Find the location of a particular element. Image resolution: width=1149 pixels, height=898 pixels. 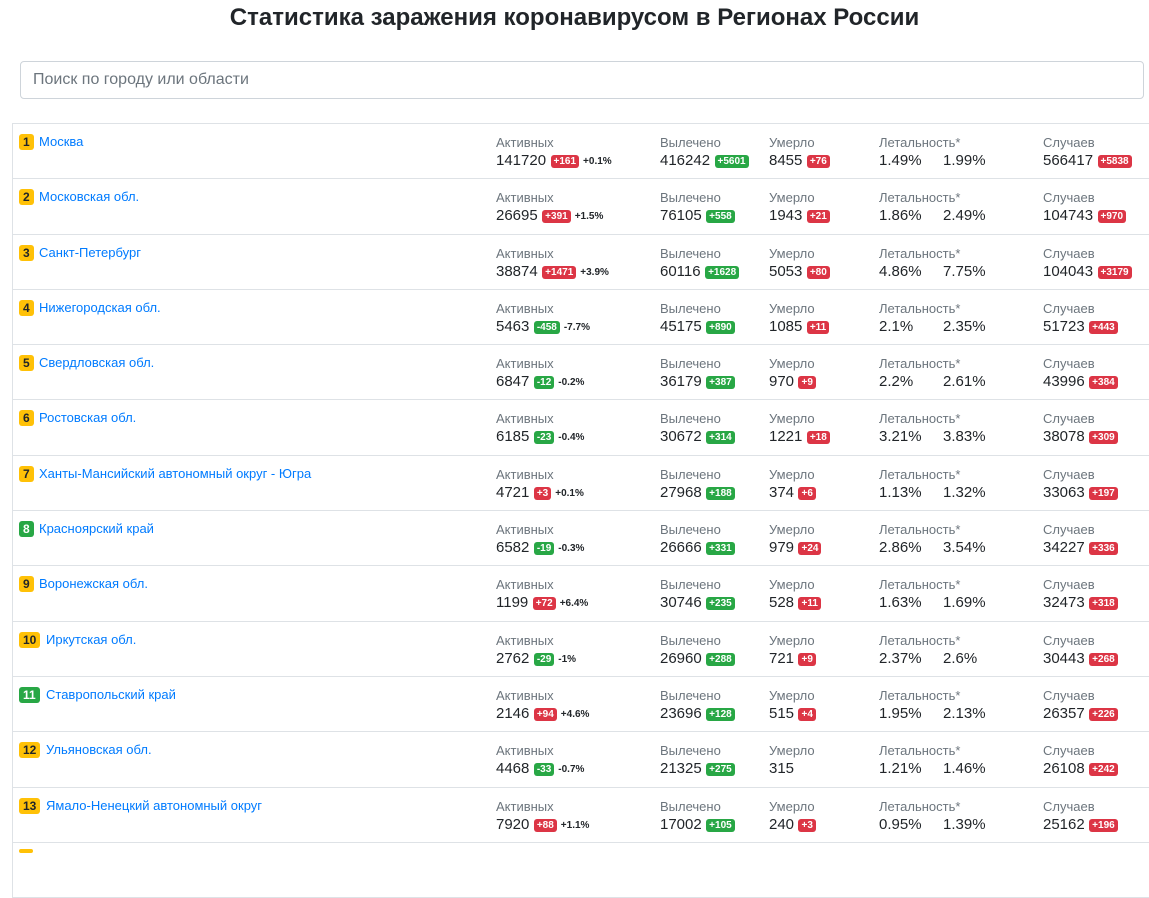

recovered-value: 30746 is located at coordinates (681, 603).